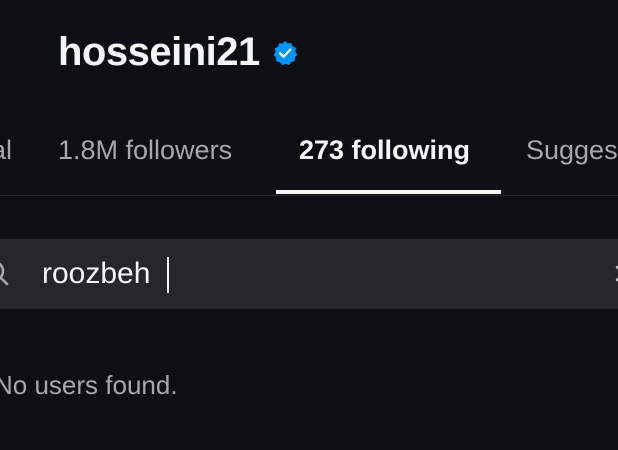 This screenshot has width=618, height=450. I want to click on text-cursor, so click(168, 275).